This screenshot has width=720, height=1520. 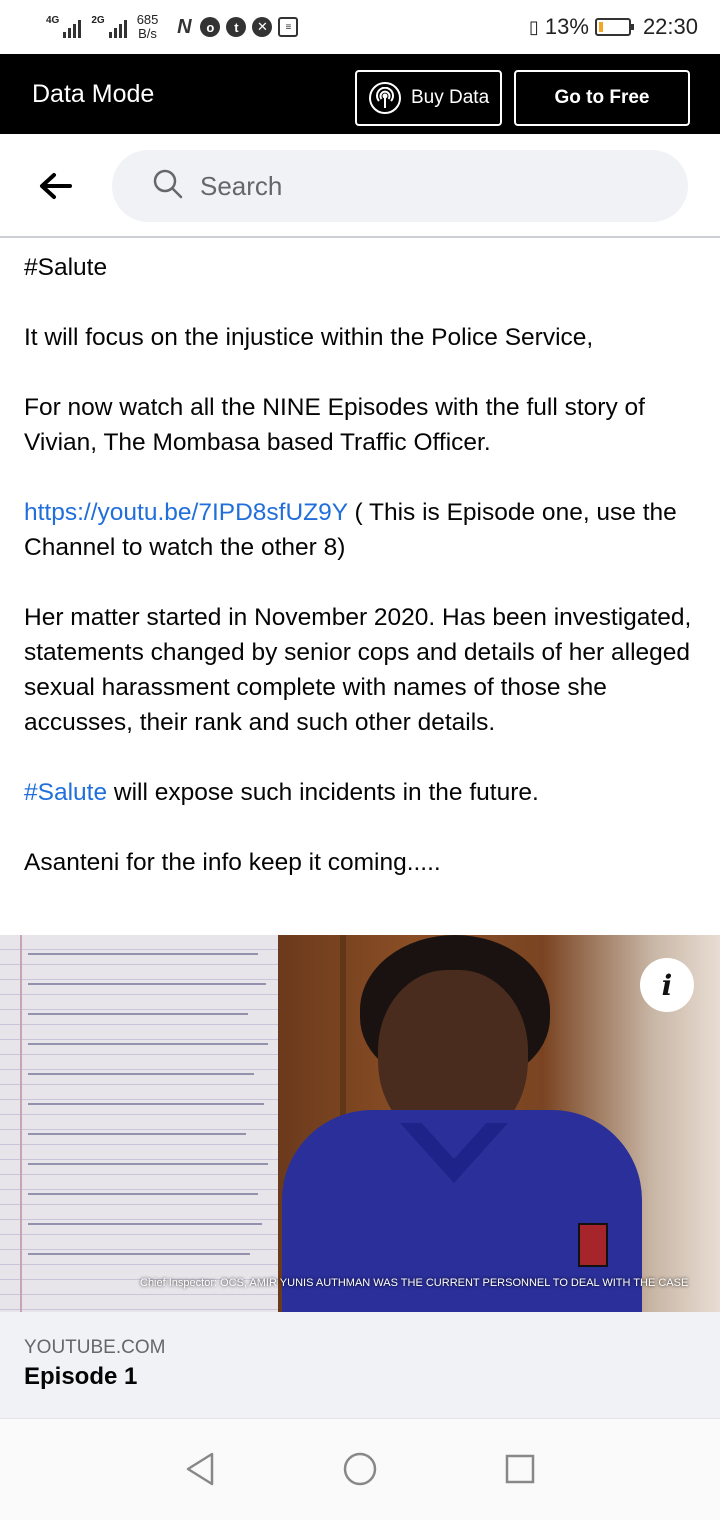 What do you see at coordinates (400, 186) in the screenshot?
I see `search-input: Search` at bounding box center [400, 186].